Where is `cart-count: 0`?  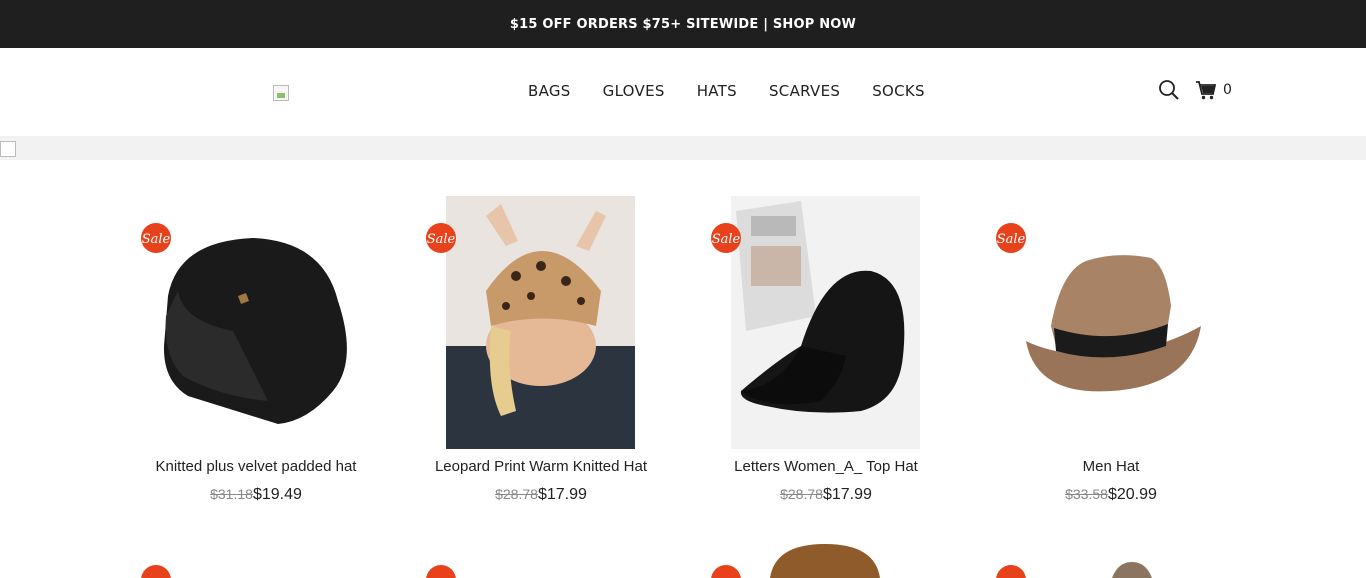
cart-count: 0 is located at coordinates (1227, 90).